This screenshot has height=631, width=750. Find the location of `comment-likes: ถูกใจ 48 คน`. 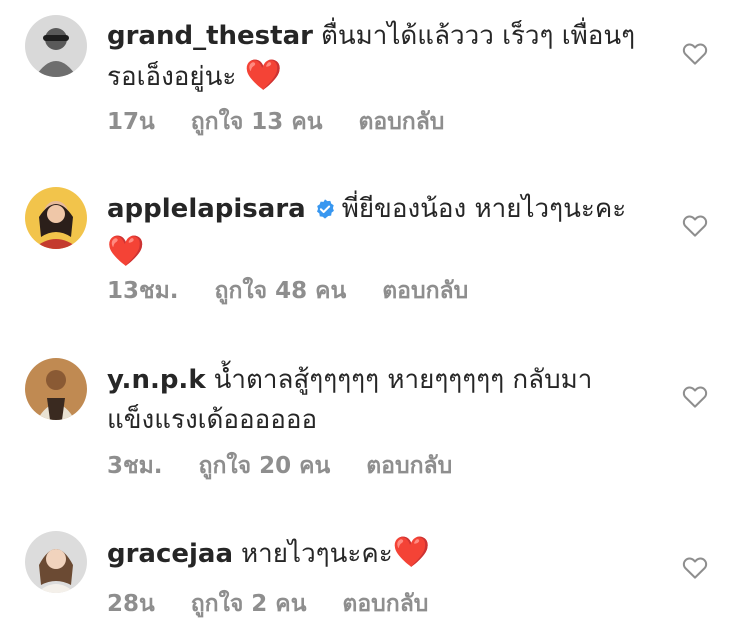

comment-likes: ถูกใจ 48 คน is located at coordinates (281, 291).